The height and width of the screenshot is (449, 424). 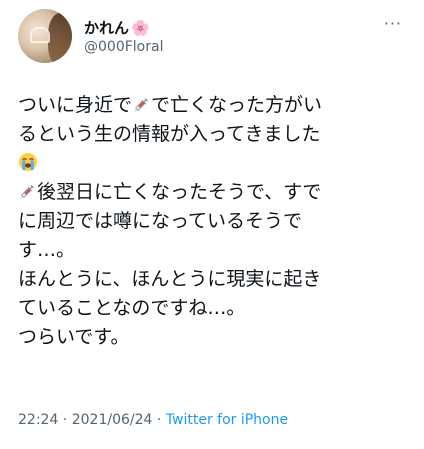 What do you see at coordinates (170, 279) in the screenshot?
I see `tweet-text-line: ほんとうに、ほんとうに現実に起き` at bounding box center [170, 279].